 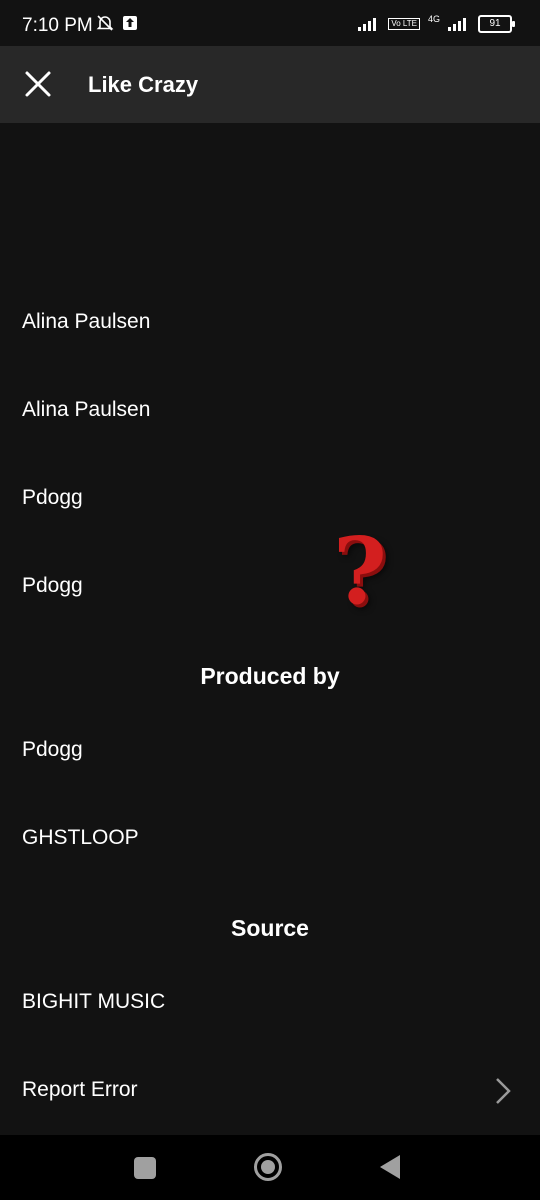 What do you see at coordinates (52, 750) in the screenshot?
I see `producer-row-1: Pdogg` at bounding box center [52, 750].